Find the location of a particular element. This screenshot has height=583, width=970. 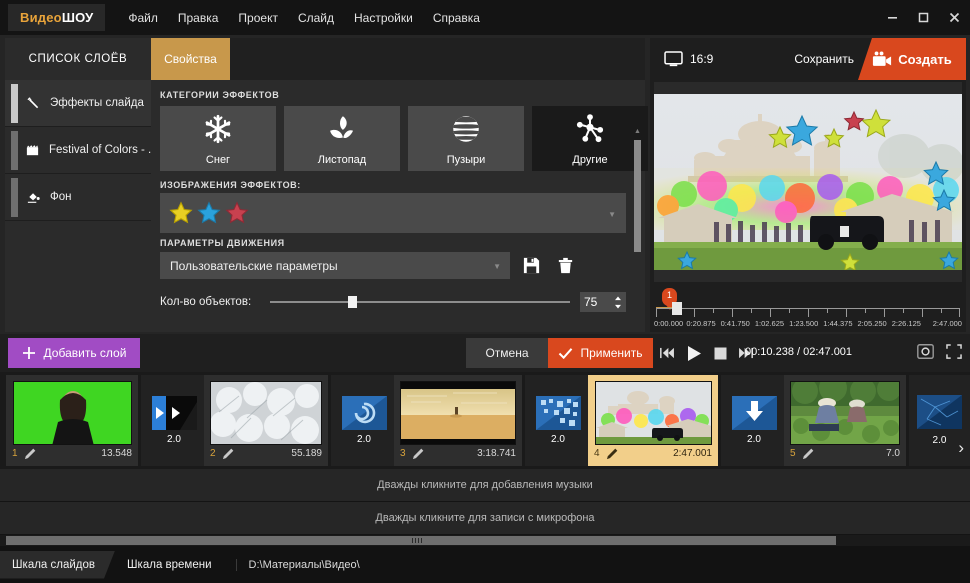

timeline-transition-5: 2.0 › is located at coordinates (939, 420).